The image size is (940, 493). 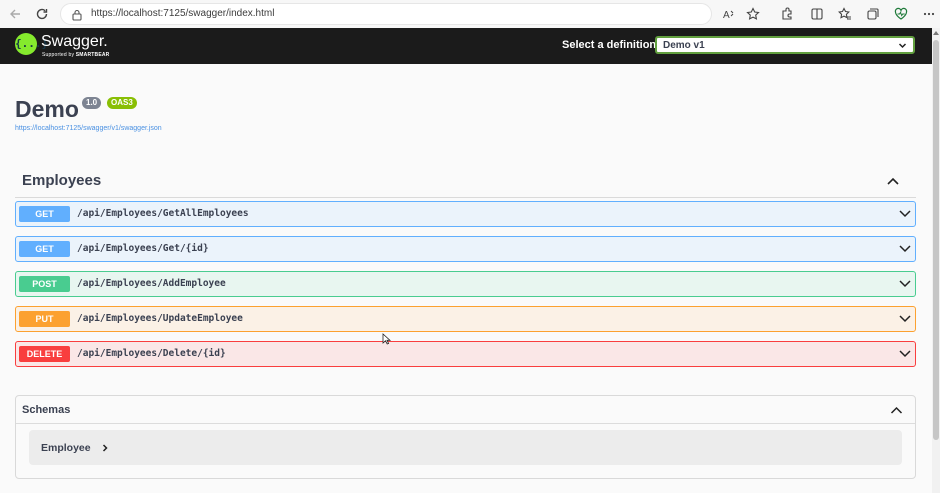 I want to click on operation-path: /api/Employees/UpdateEmployee, so click(x=160, y=318).